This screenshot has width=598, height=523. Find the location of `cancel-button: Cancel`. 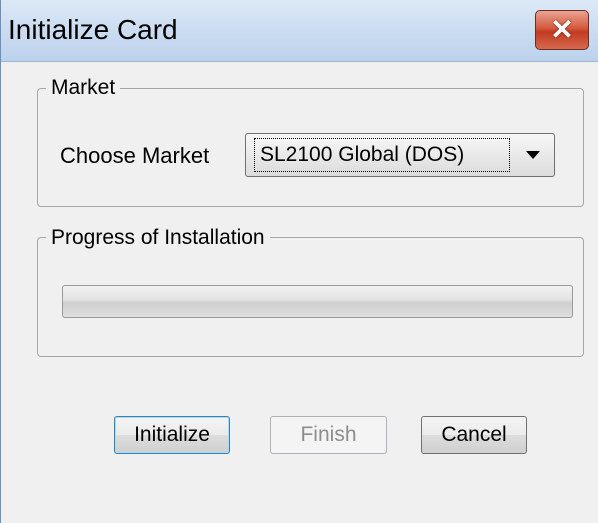

cancel-button: Cancel is located at coordinates (474, 435).